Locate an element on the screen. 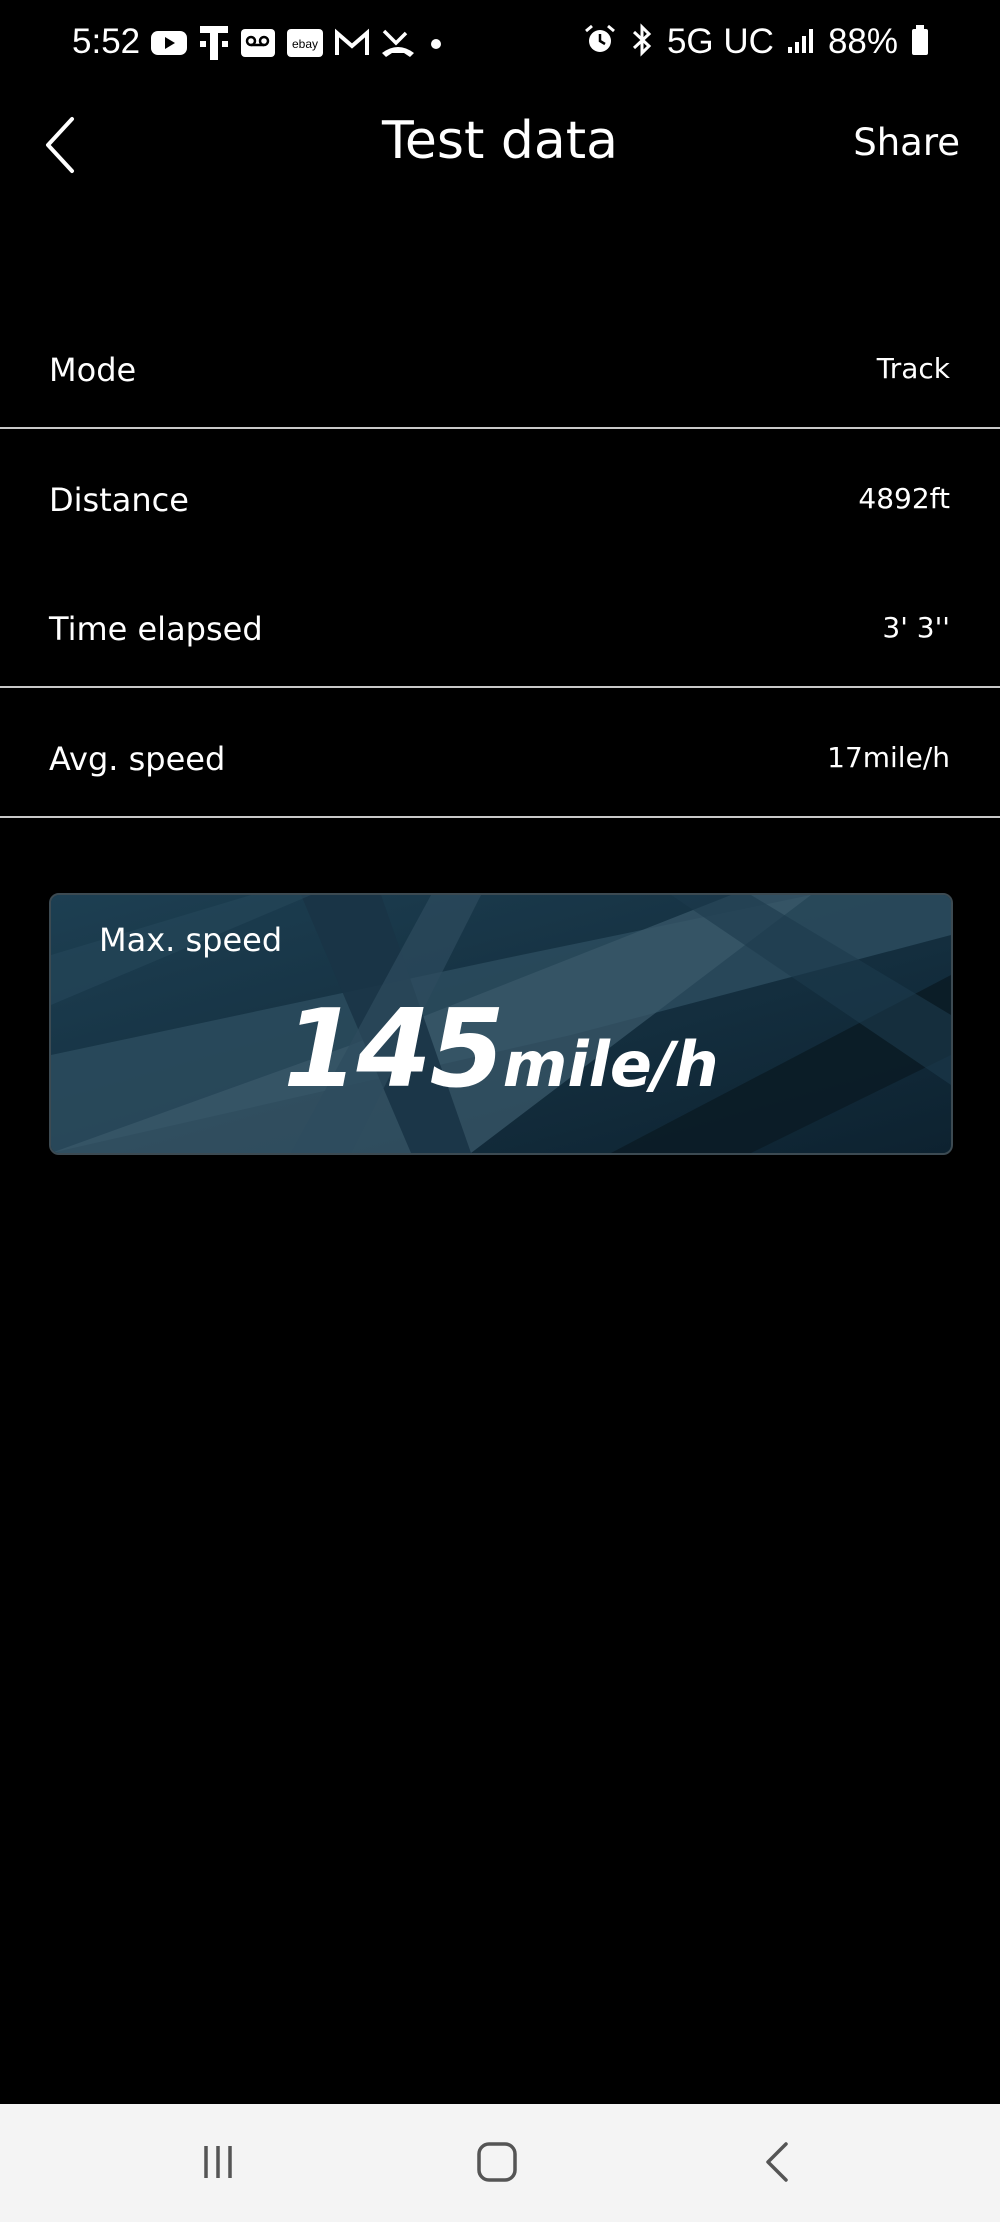  share-button: Share is located at coordinates (906, 142).